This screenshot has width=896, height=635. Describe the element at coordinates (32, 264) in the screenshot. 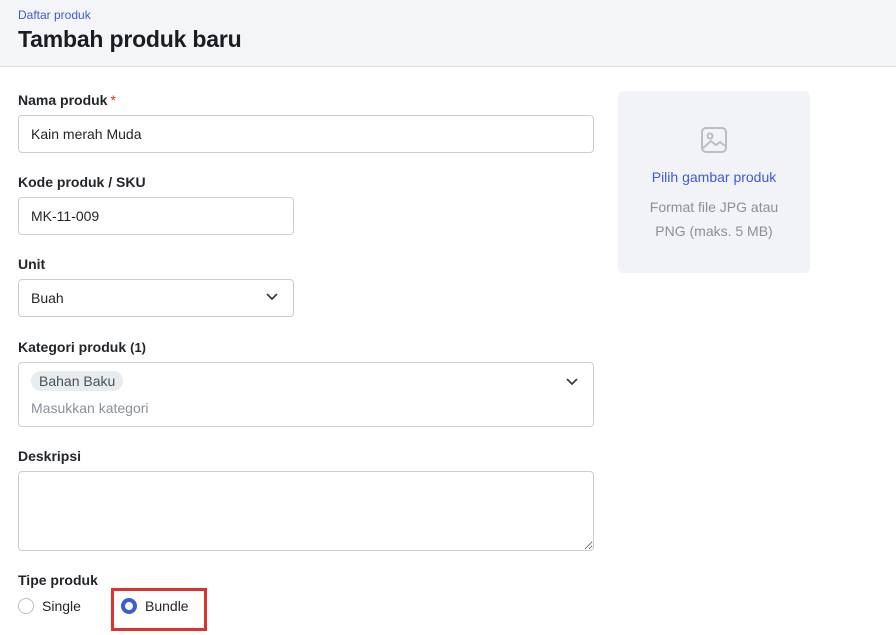

I see `unit-label: Unit` at that location.